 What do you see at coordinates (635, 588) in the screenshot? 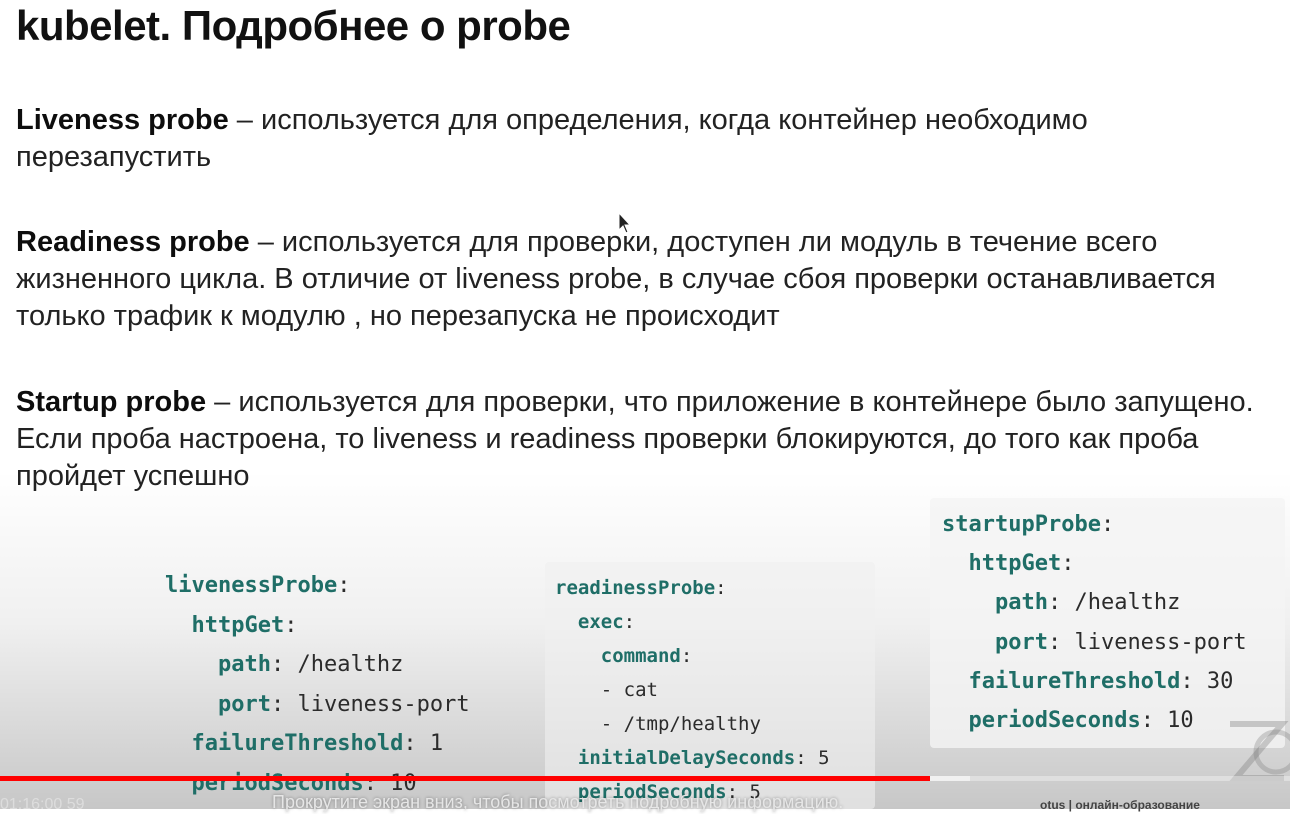
I see `code-key: readinessProbe` at bounding box center [635, 588].